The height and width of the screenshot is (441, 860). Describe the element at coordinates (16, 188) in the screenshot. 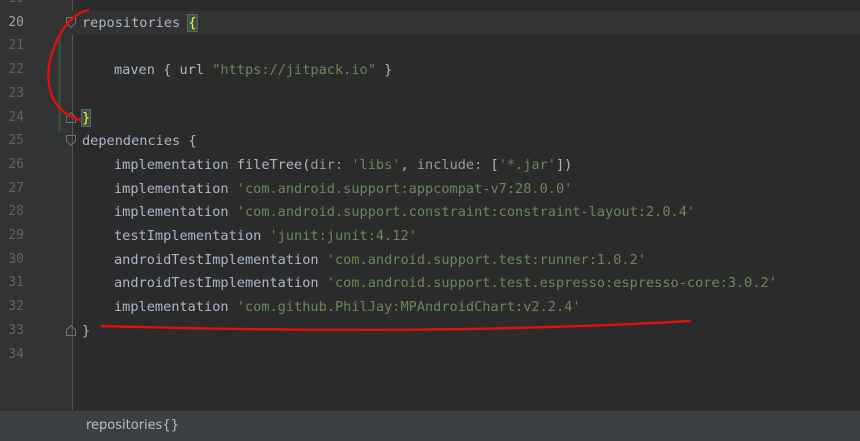

I see `line-number: 27` at that location.